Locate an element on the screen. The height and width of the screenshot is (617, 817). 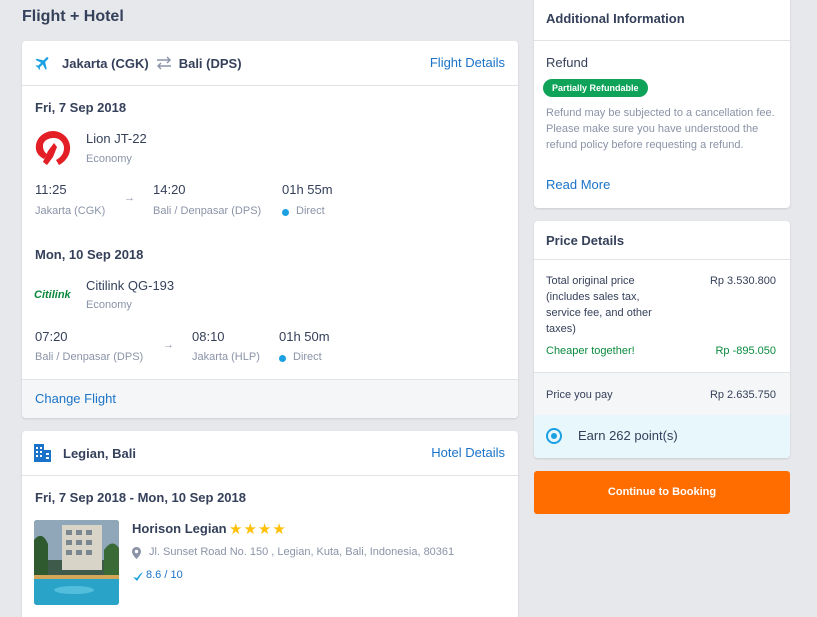
hotel-location: Legian, Bali is located at coordinates (99, 453).